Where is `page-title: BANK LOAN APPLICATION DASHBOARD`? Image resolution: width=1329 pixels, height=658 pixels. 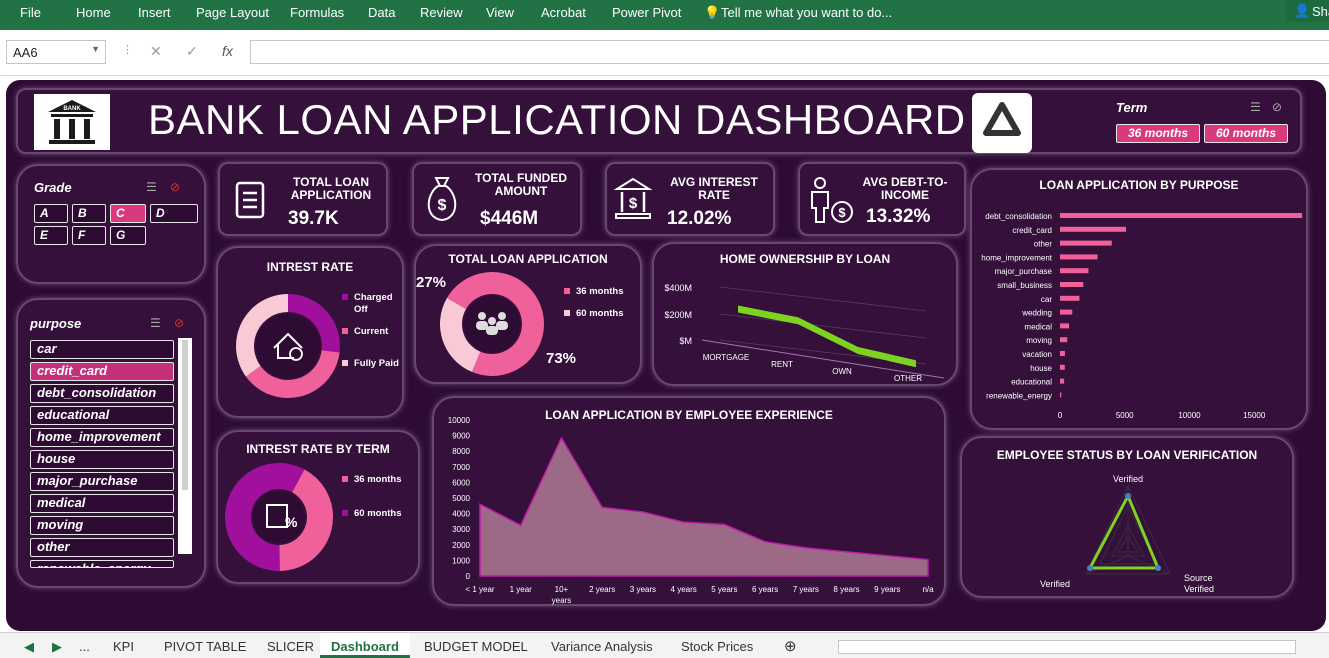 page-title: BANK LOAN APPLICATION DASHBOARD is located at coordinates (557, 119).